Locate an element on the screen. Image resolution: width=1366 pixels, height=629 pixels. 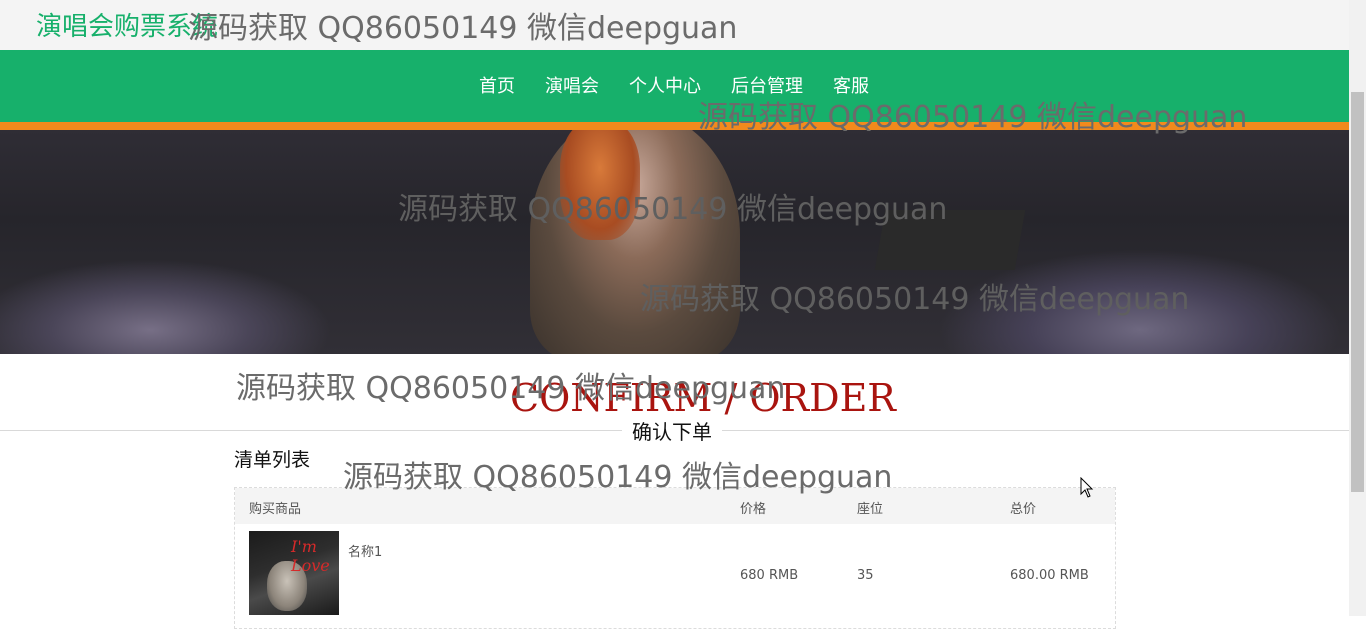
product-name: 名称1 is located at coordinates (365, 550).